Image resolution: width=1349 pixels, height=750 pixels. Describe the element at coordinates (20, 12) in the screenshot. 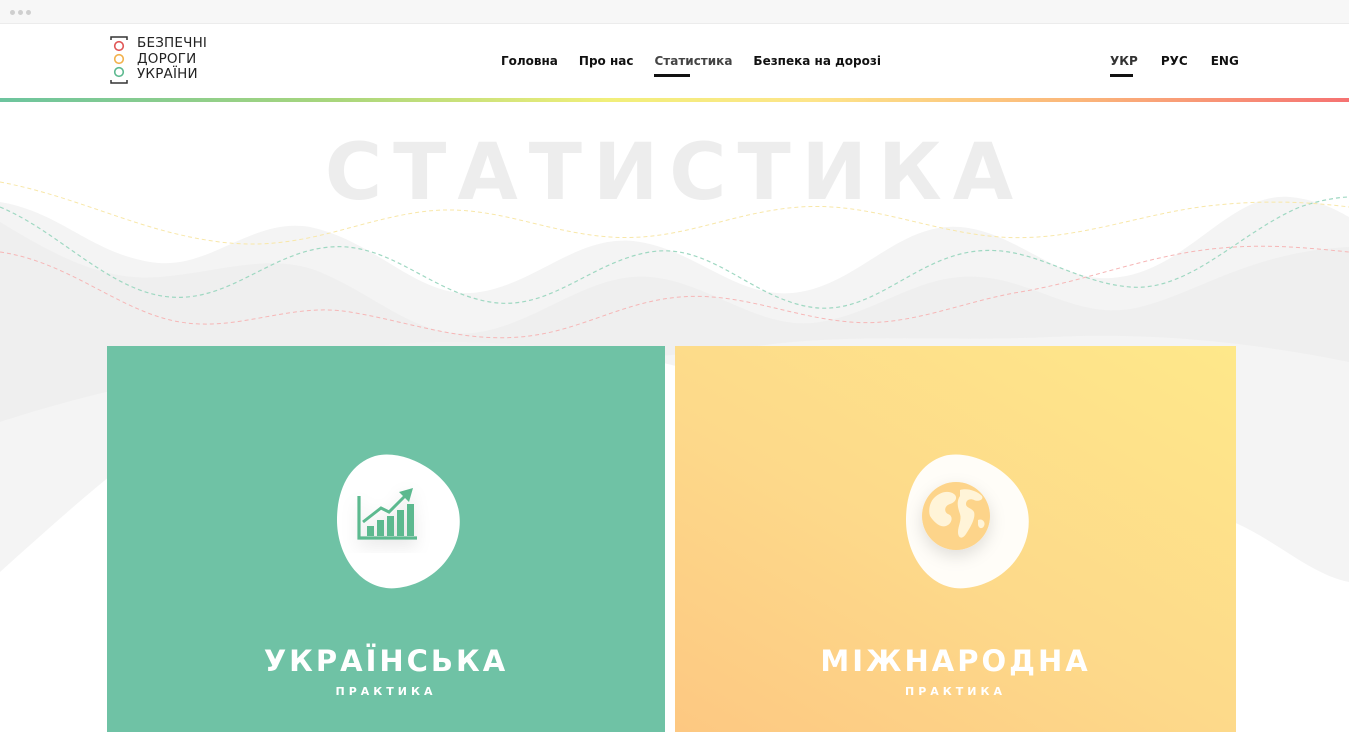

I see `window-dots` at that location.